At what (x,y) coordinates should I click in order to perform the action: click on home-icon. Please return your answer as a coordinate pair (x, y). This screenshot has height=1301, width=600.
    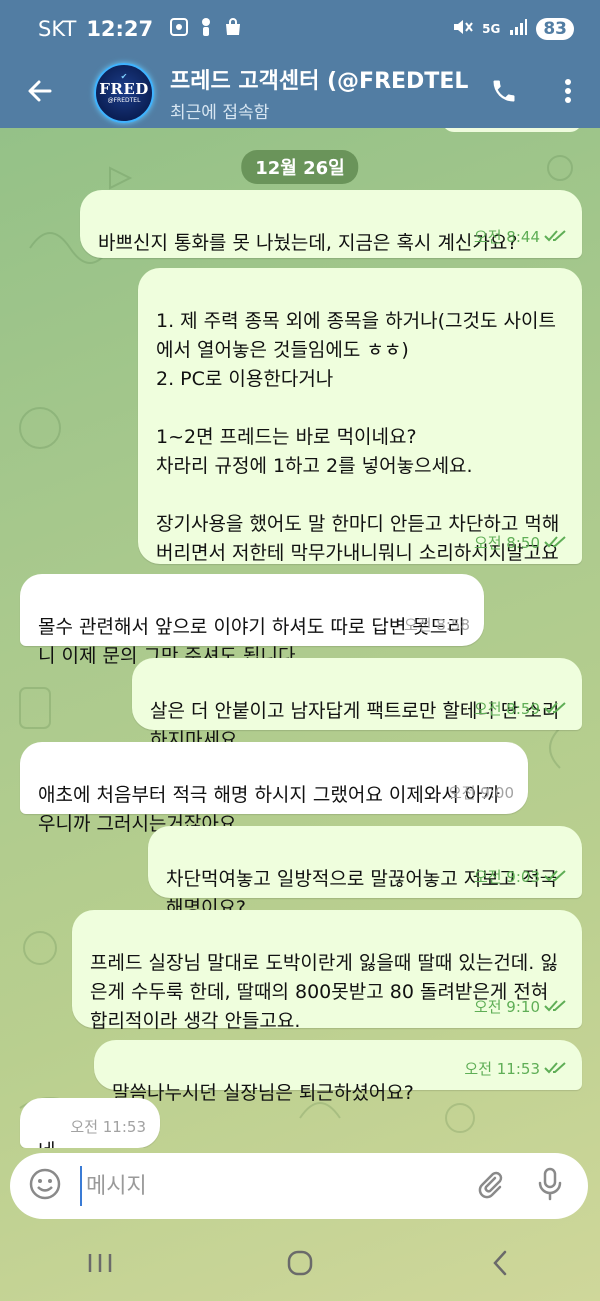
    Looking at the image, I should click on (300, 1265).